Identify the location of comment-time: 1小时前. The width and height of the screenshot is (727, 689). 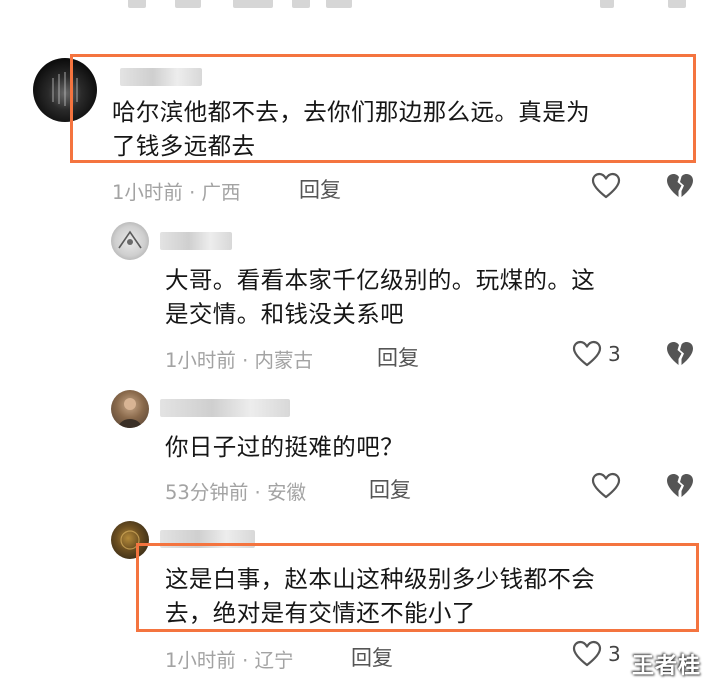
(200, 660).